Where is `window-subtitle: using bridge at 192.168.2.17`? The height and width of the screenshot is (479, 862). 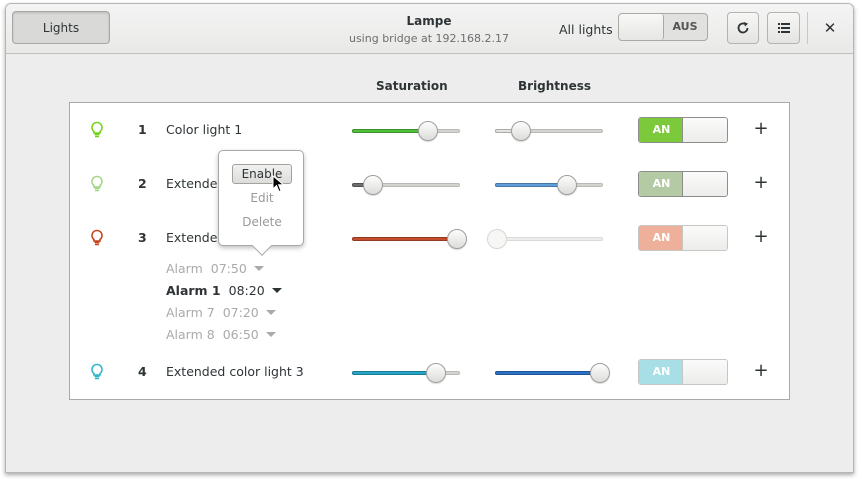
window-subtitle: using bridge at 192.168.2.17 is located at coordinates (429, 38).